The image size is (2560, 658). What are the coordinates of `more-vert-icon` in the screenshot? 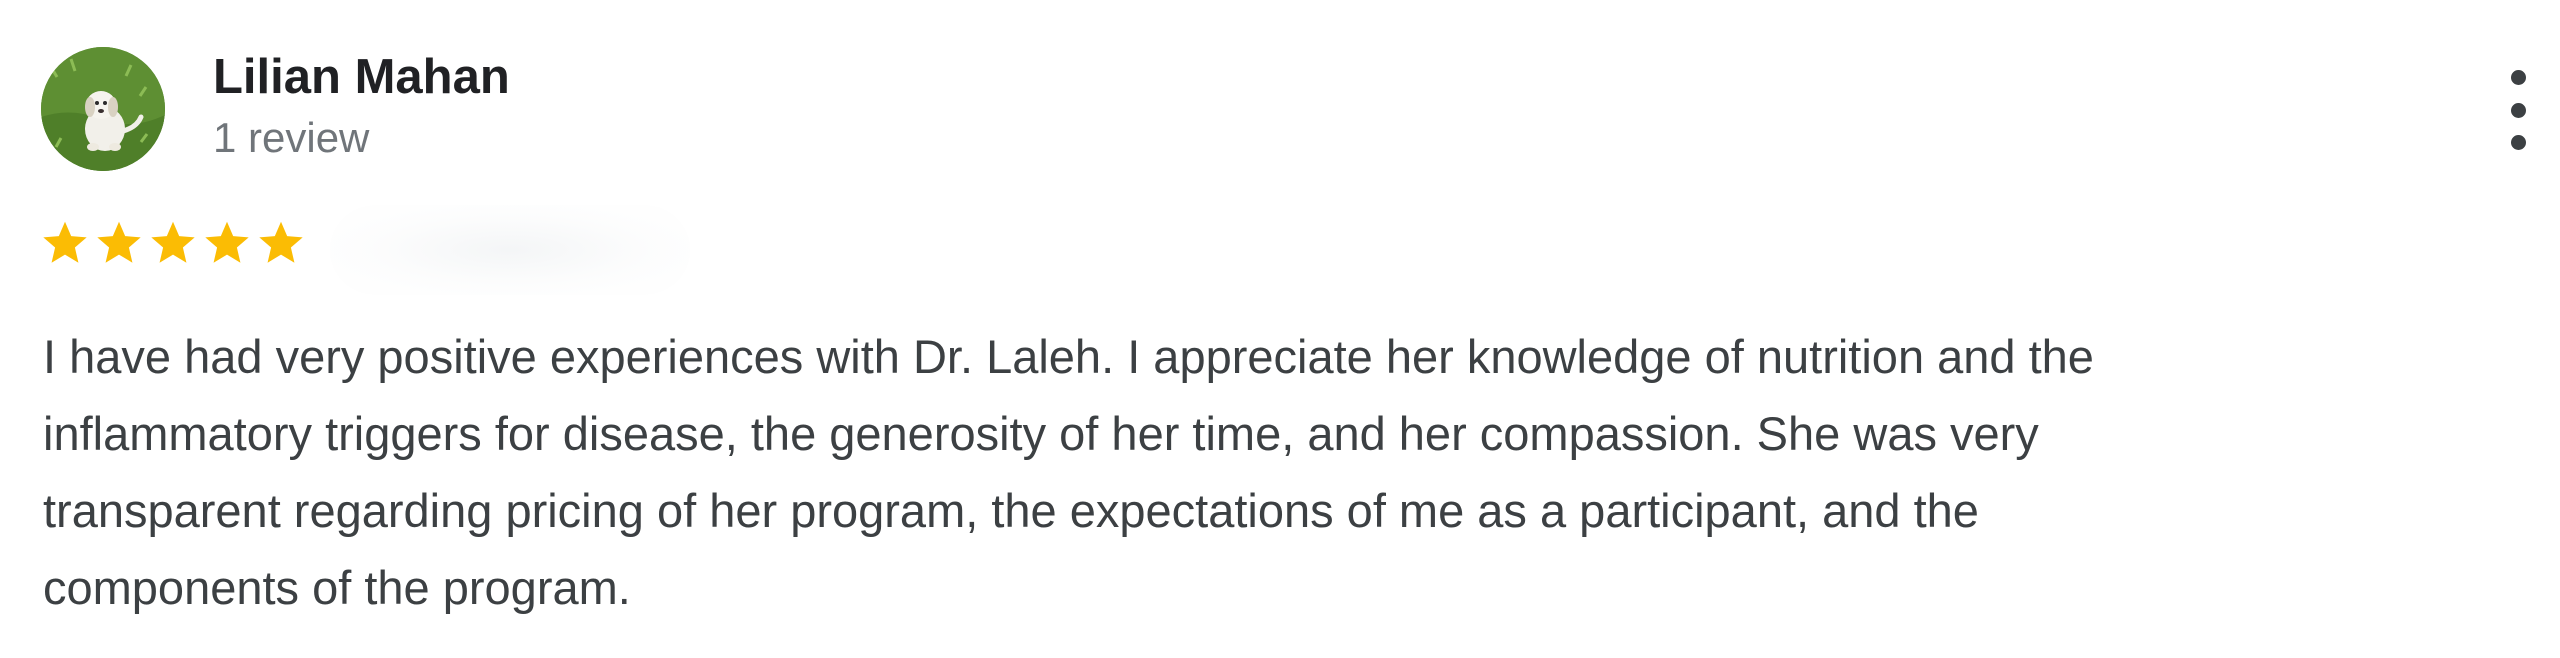 It's located at (2518, 77).